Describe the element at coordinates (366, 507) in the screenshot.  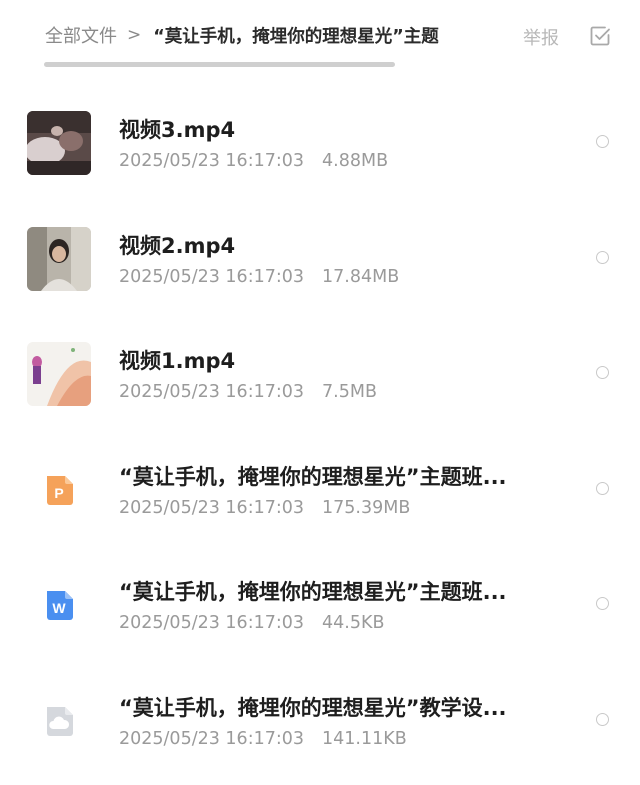
I see `file-size: 175.39MB` at that location.